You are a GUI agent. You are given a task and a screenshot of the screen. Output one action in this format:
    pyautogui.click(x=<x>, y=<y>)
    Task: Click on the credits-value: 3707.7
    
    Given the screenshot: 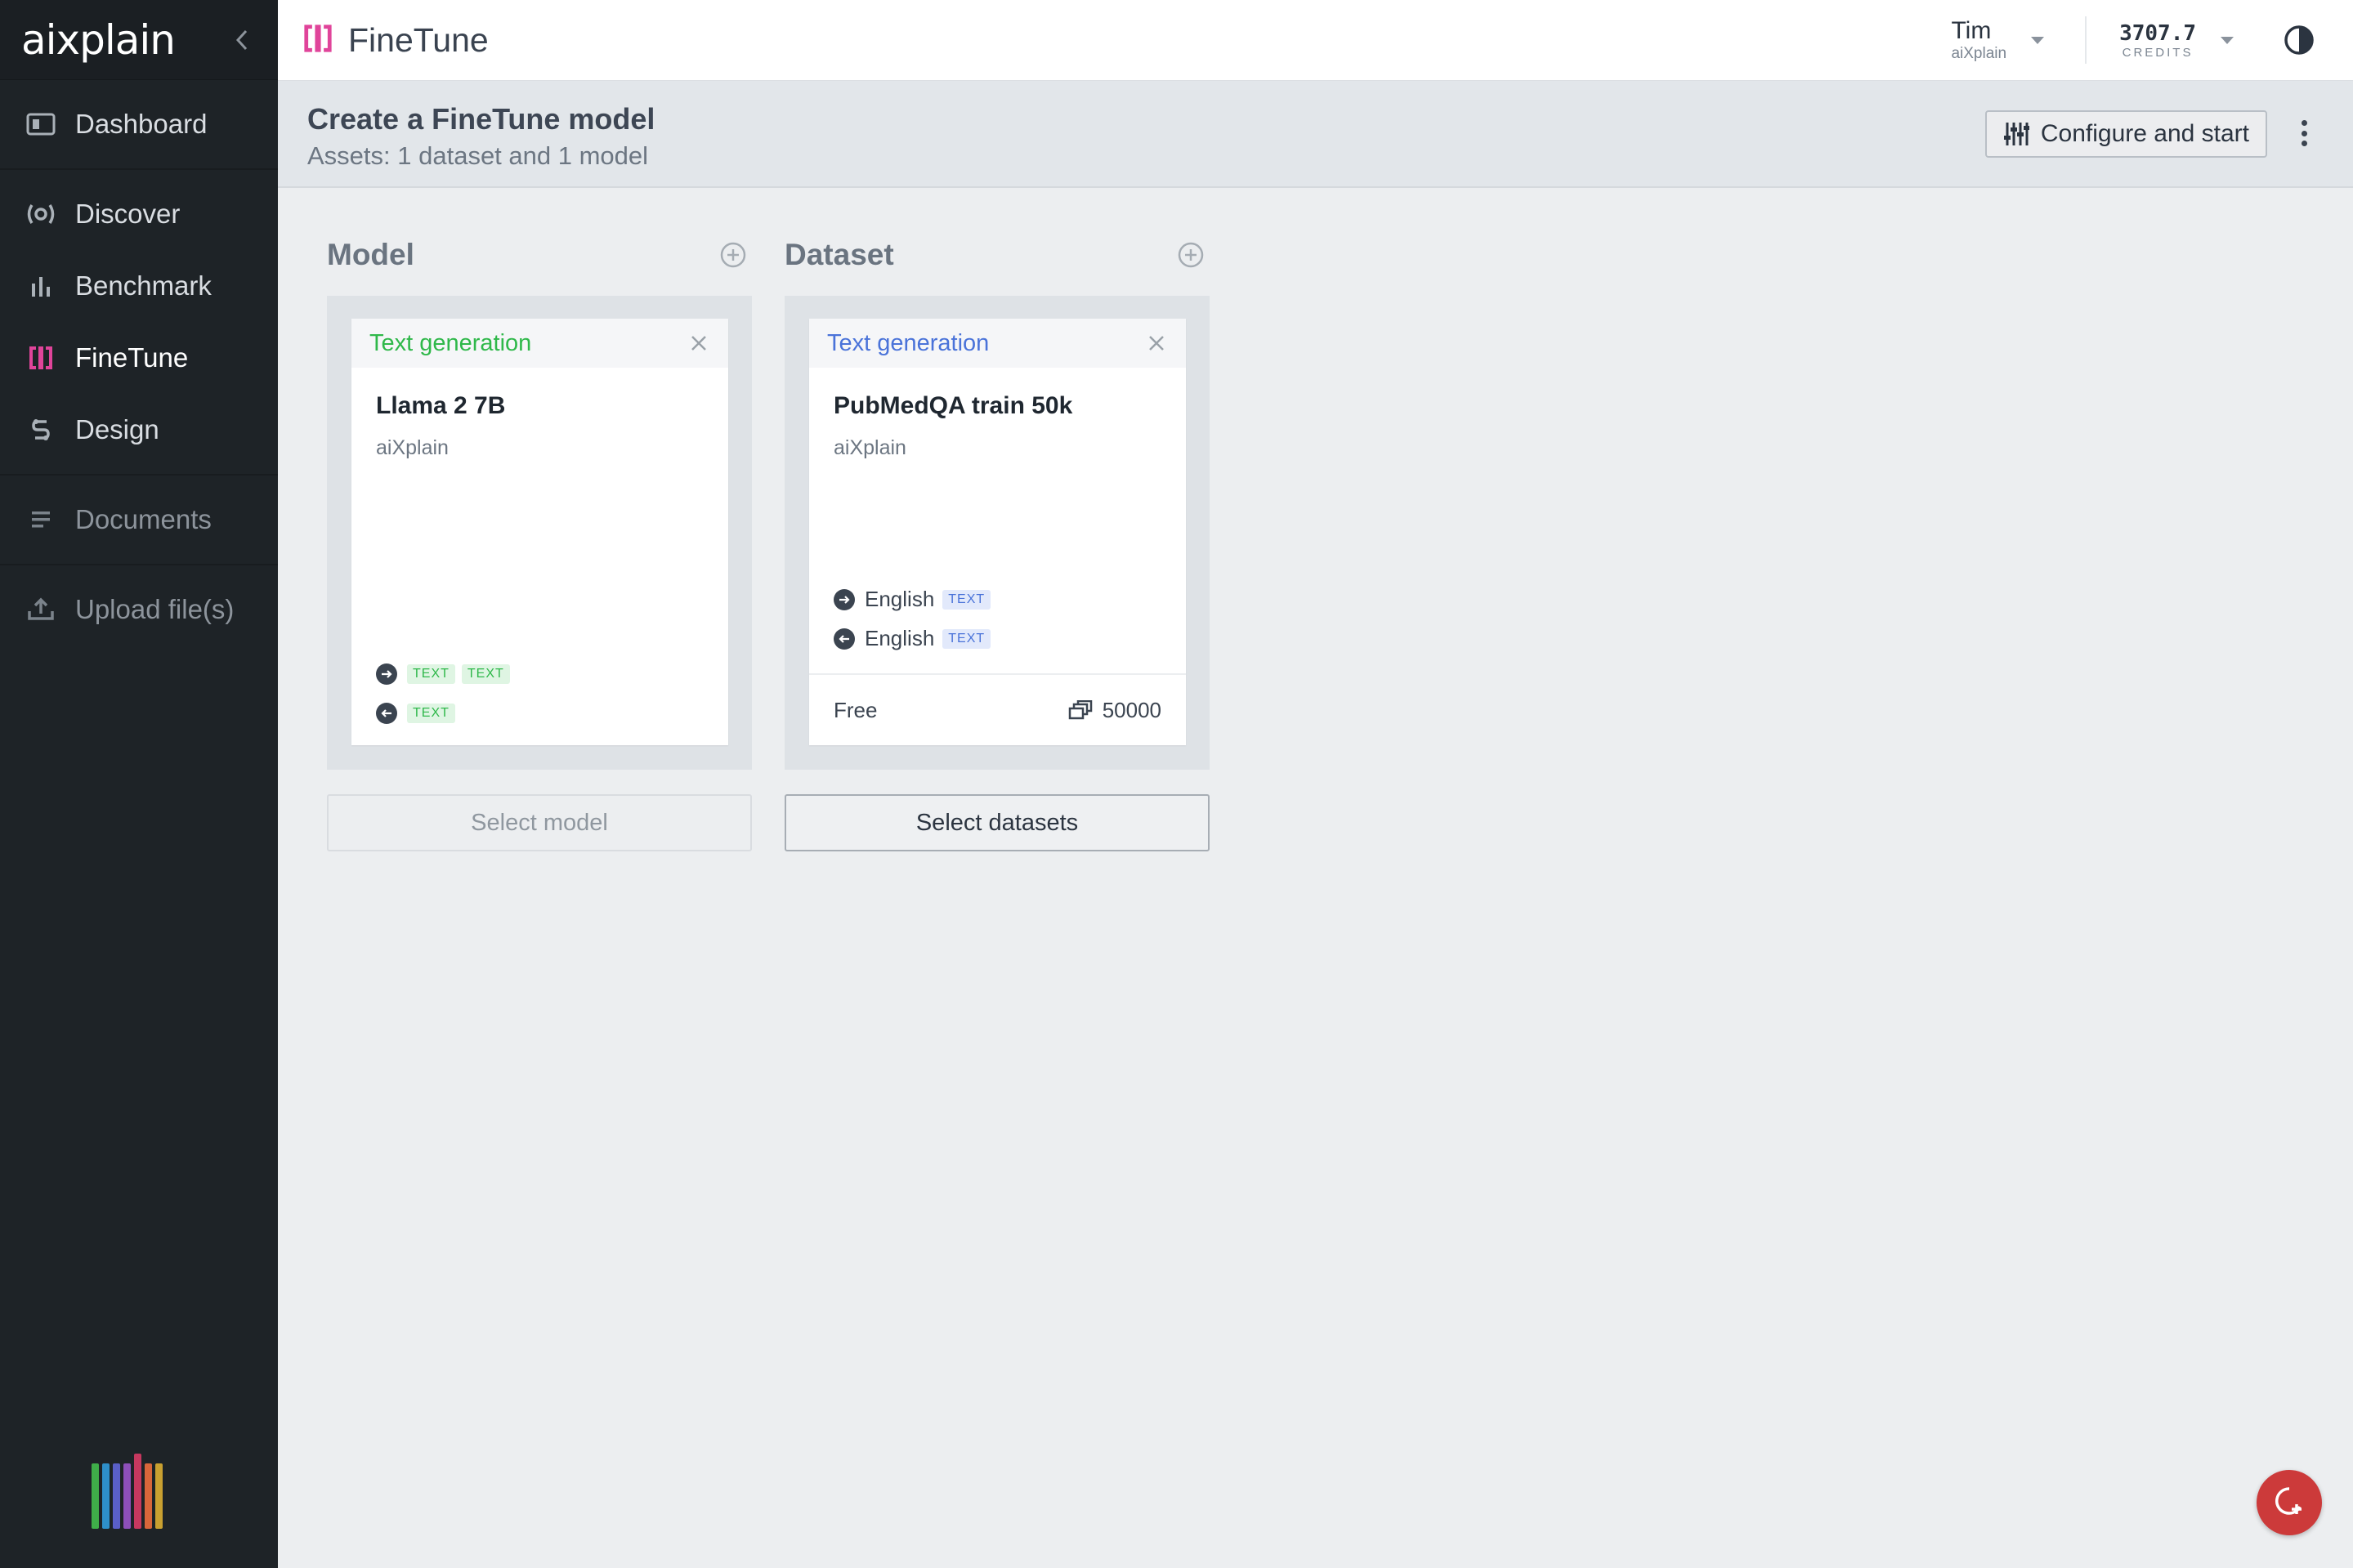 What is the action you would take?
    pyautogui.click(x=2157, y=33)
    